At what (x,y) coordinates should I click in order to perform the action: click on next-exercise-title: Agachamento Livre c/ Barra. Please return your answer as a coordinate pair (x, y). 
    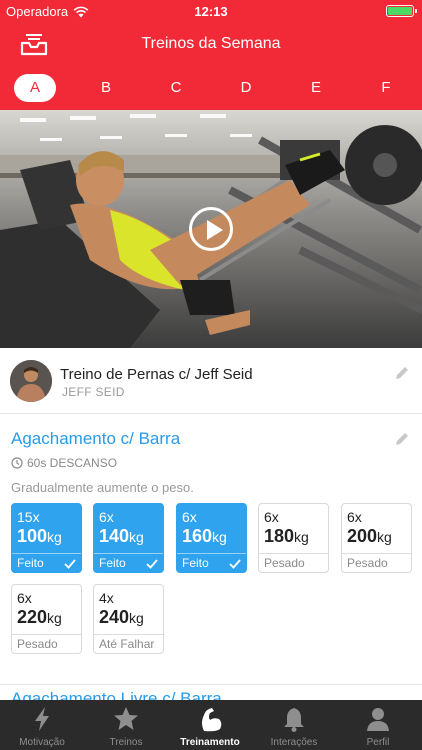
    Looking at the image, I should click on (116, 694).